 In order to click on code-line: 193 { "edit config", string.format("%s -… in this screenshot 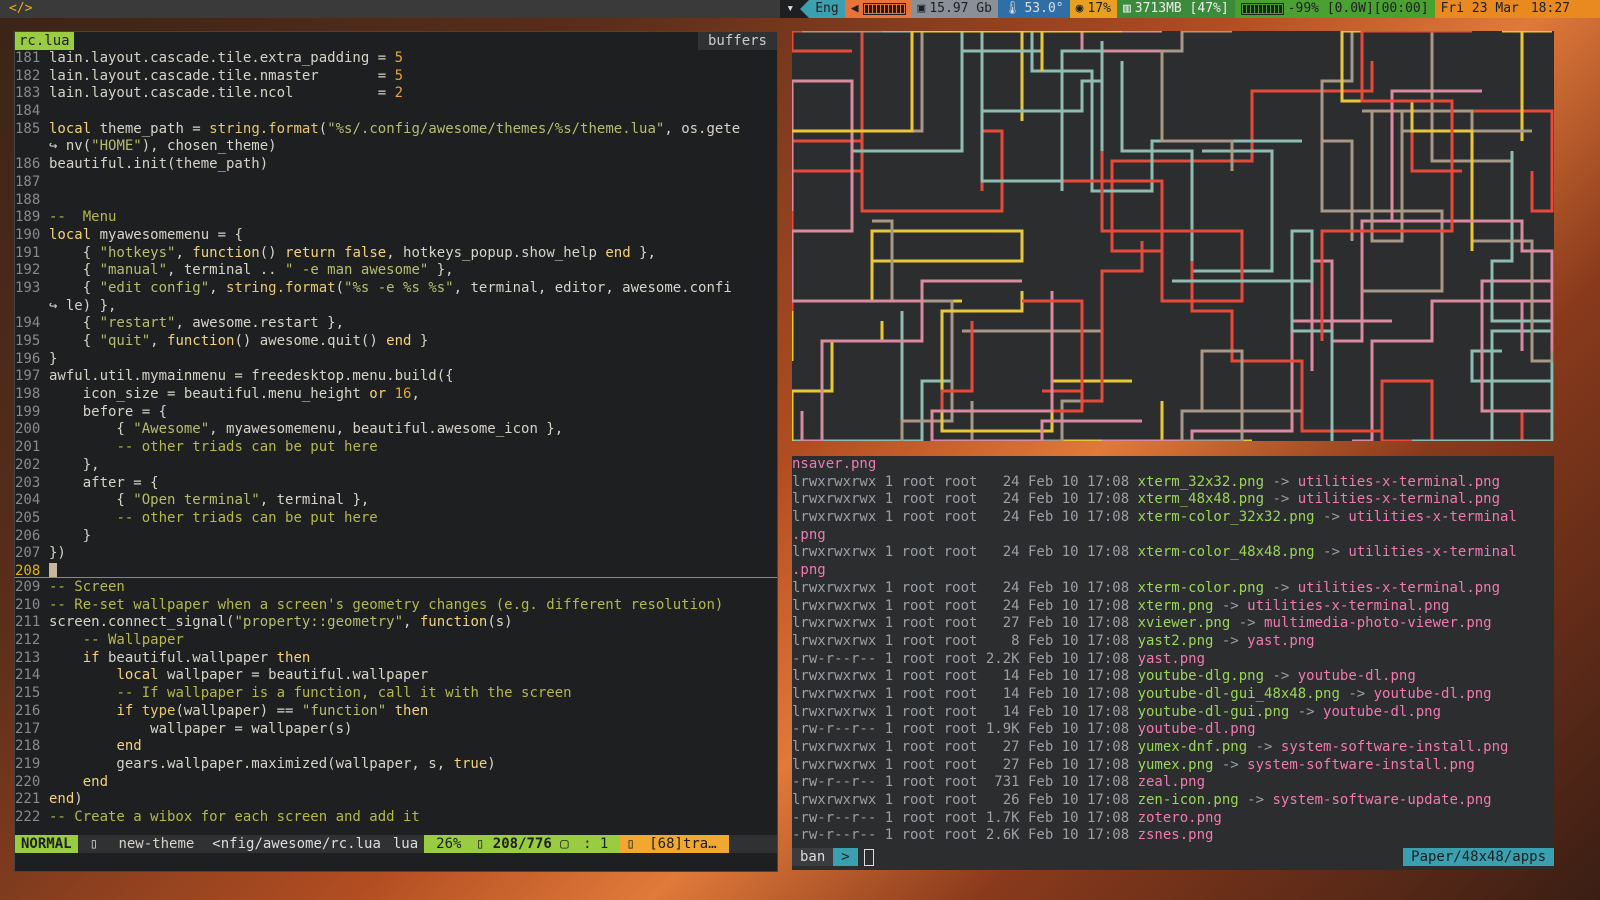, I will do `click(396, 289)`.